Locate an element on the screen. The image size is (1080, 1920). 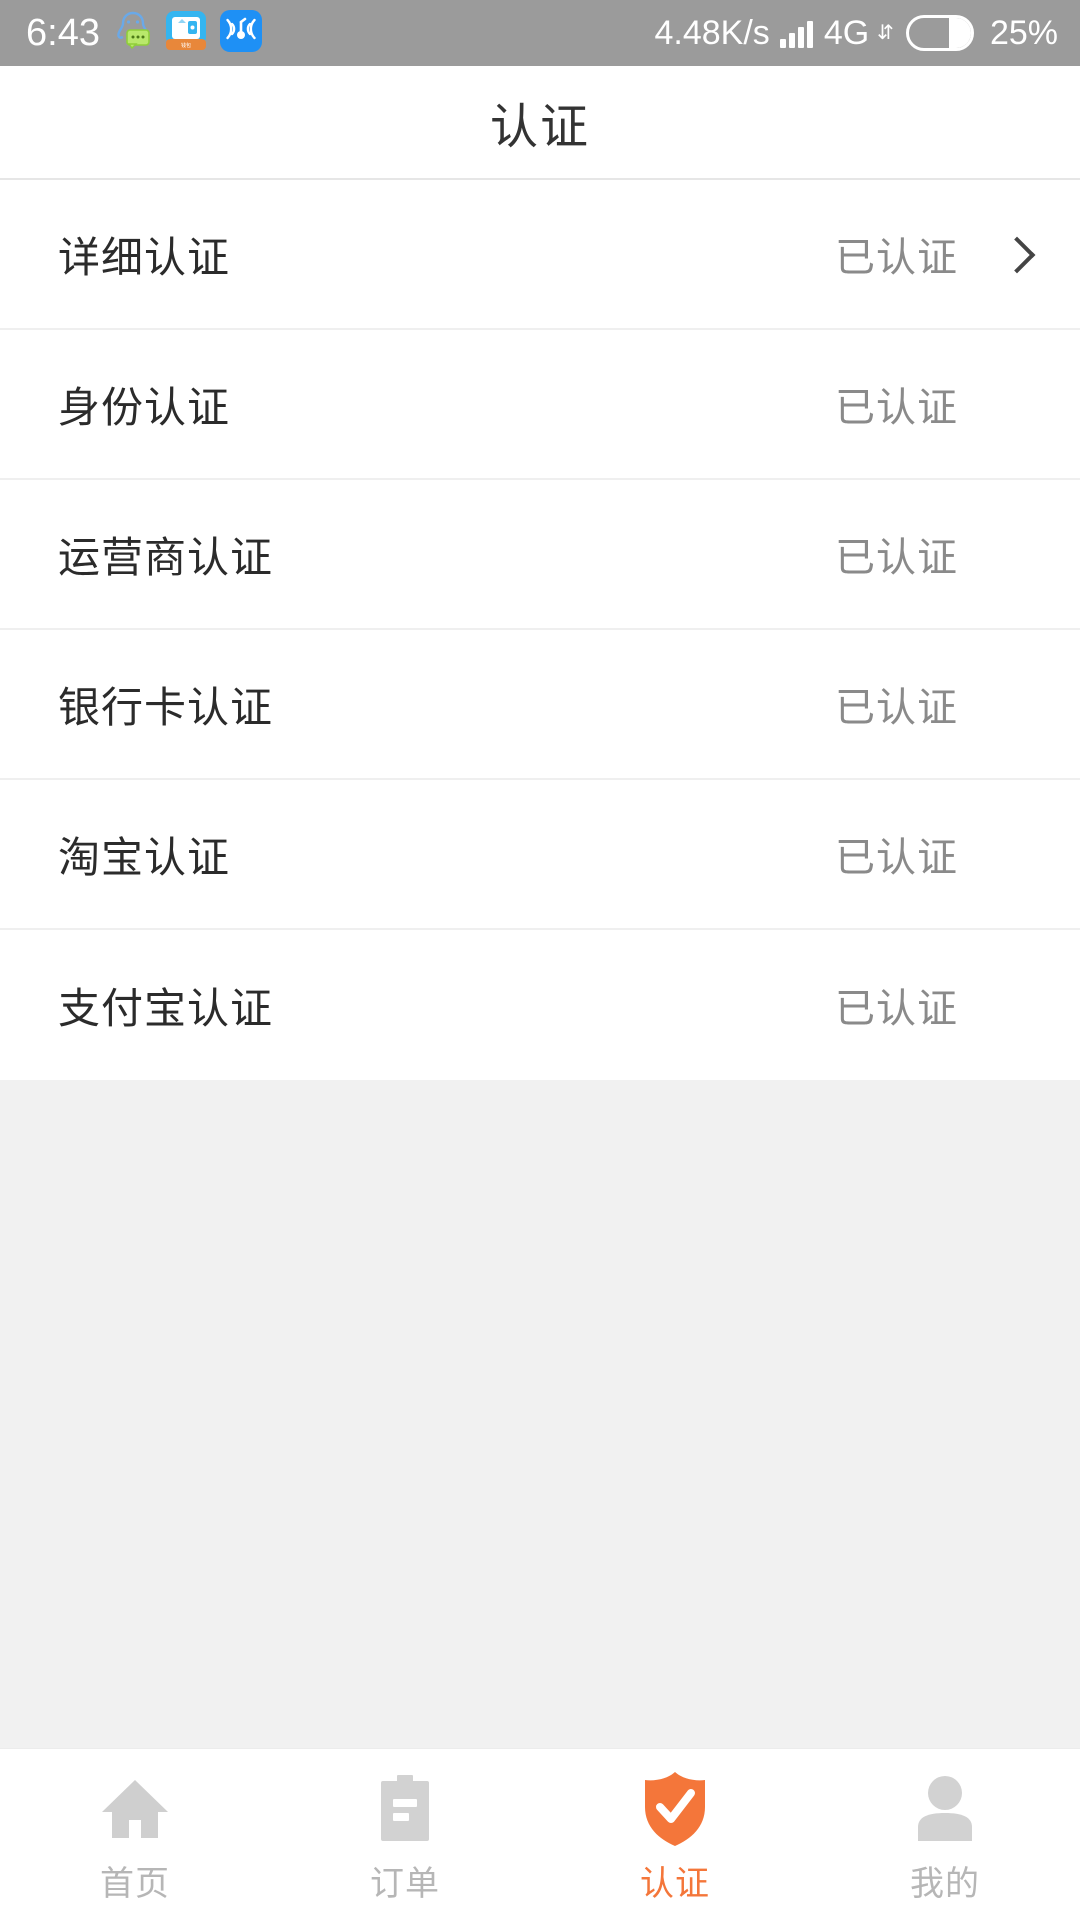
bottom-navigation-bar: 首页 订单 认证 我的 is located at coordinates (540, 1834).